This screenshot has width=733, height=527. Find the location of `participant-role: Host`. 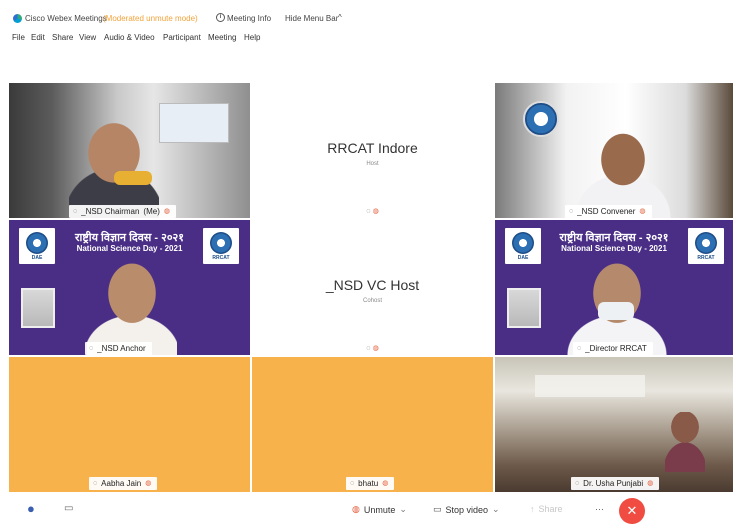

participant-role: Host is located at coordinates (372, 164).